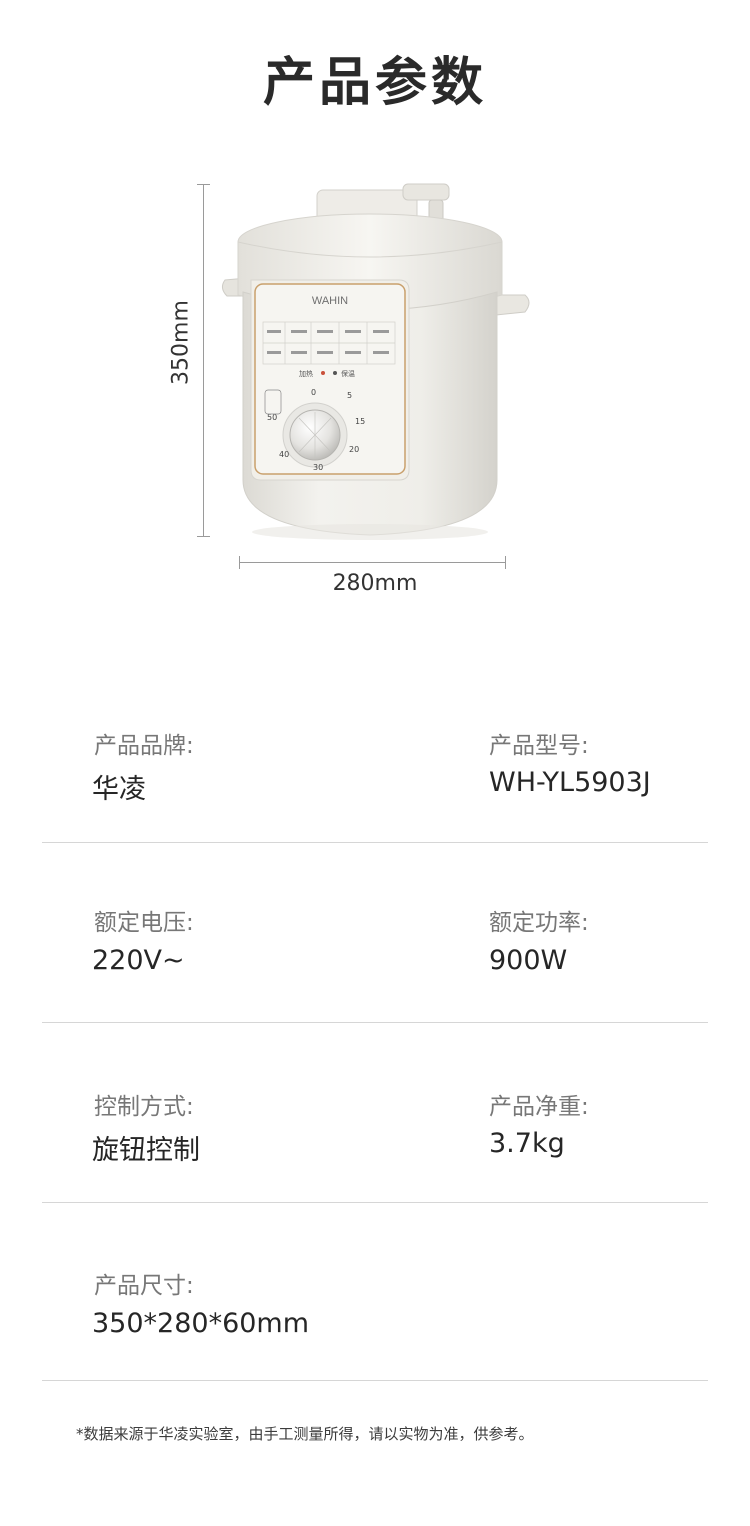 This screenshot has width=750, height=1526. I want to click on spec-weight-label: 产品净重:, so click(539, 1107).